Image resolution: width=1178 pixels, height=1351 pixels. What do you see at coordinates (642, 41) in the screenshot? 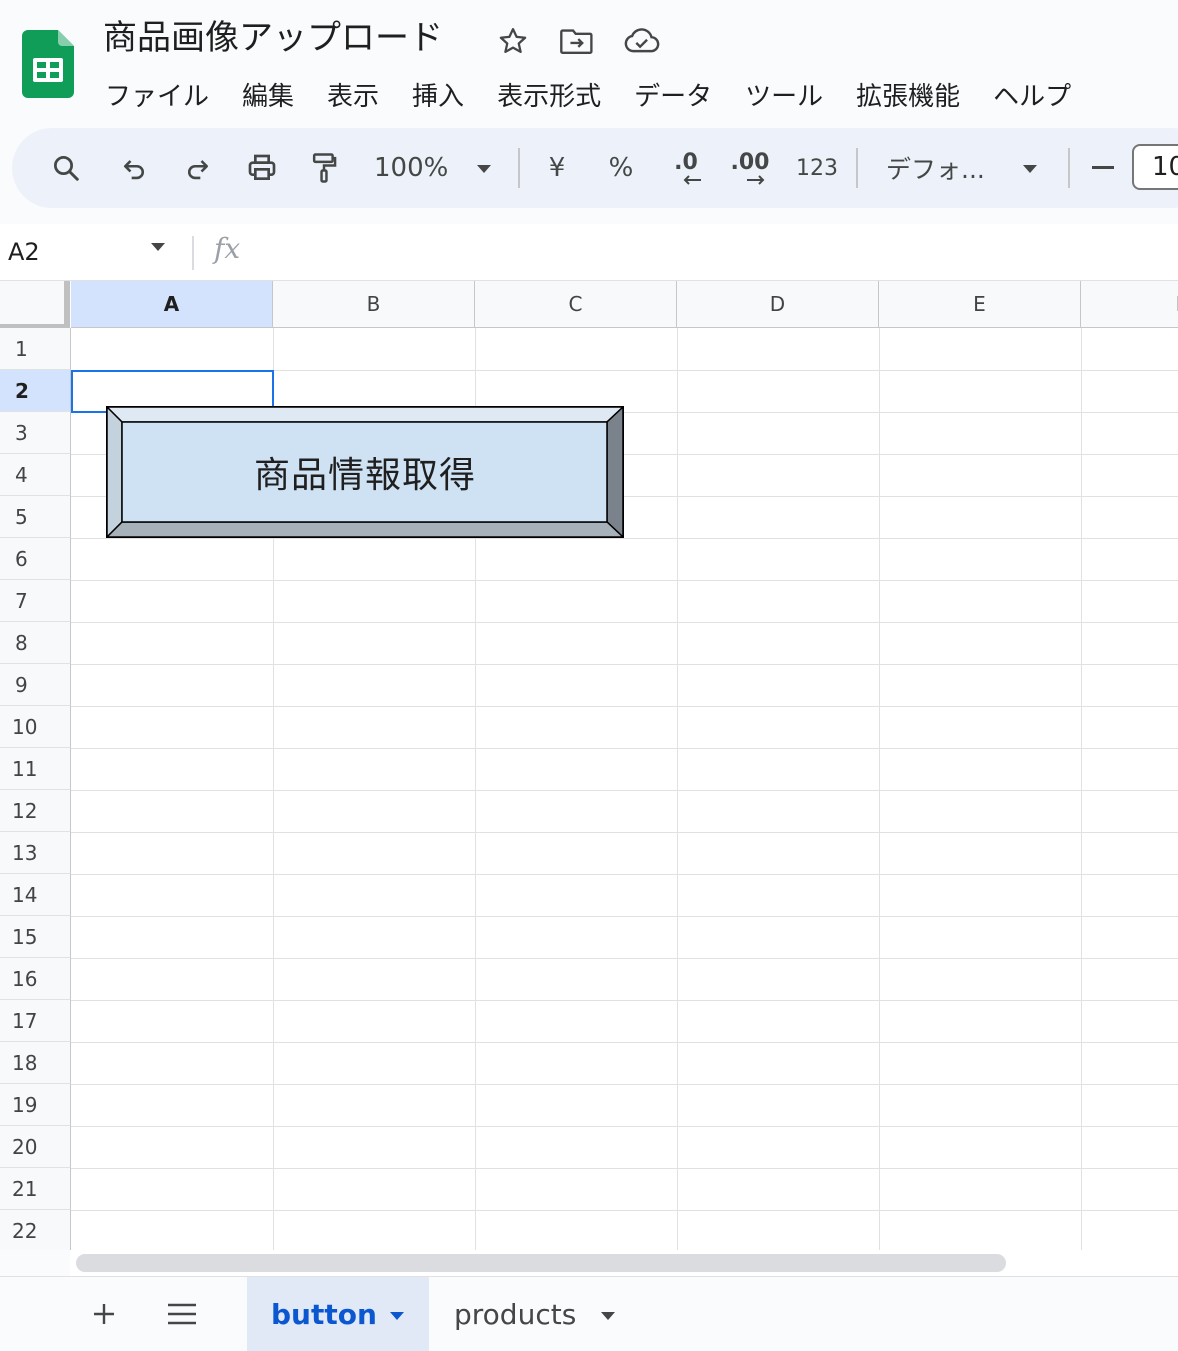
I see `cloud-saved-icon` at bounding box center [642, 41].